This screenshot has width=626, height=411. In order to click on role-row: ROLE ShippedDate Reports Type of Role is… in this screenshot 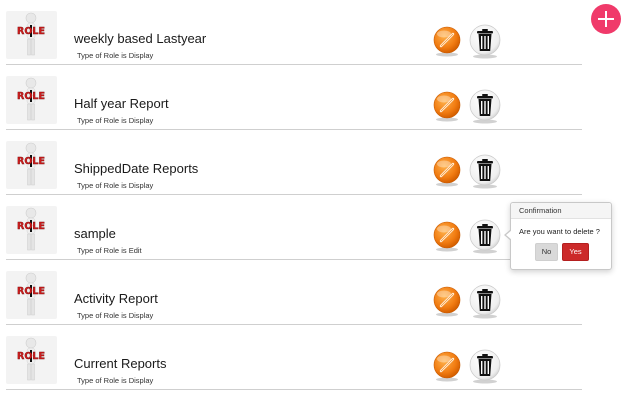, I will do `click(291, 162)`.